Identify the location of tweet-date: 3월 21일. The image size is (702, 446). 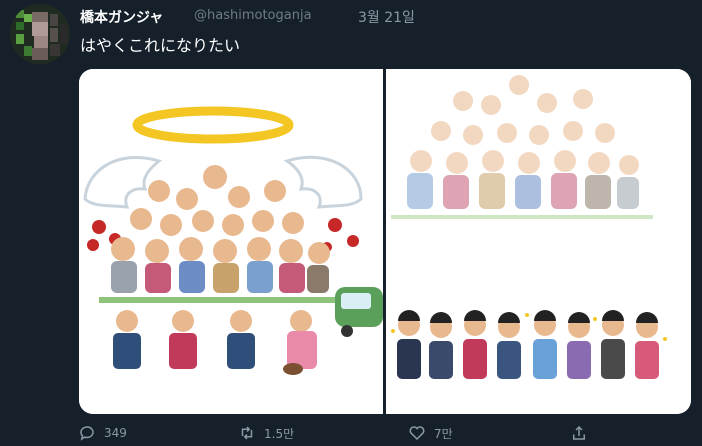
(386, 17).